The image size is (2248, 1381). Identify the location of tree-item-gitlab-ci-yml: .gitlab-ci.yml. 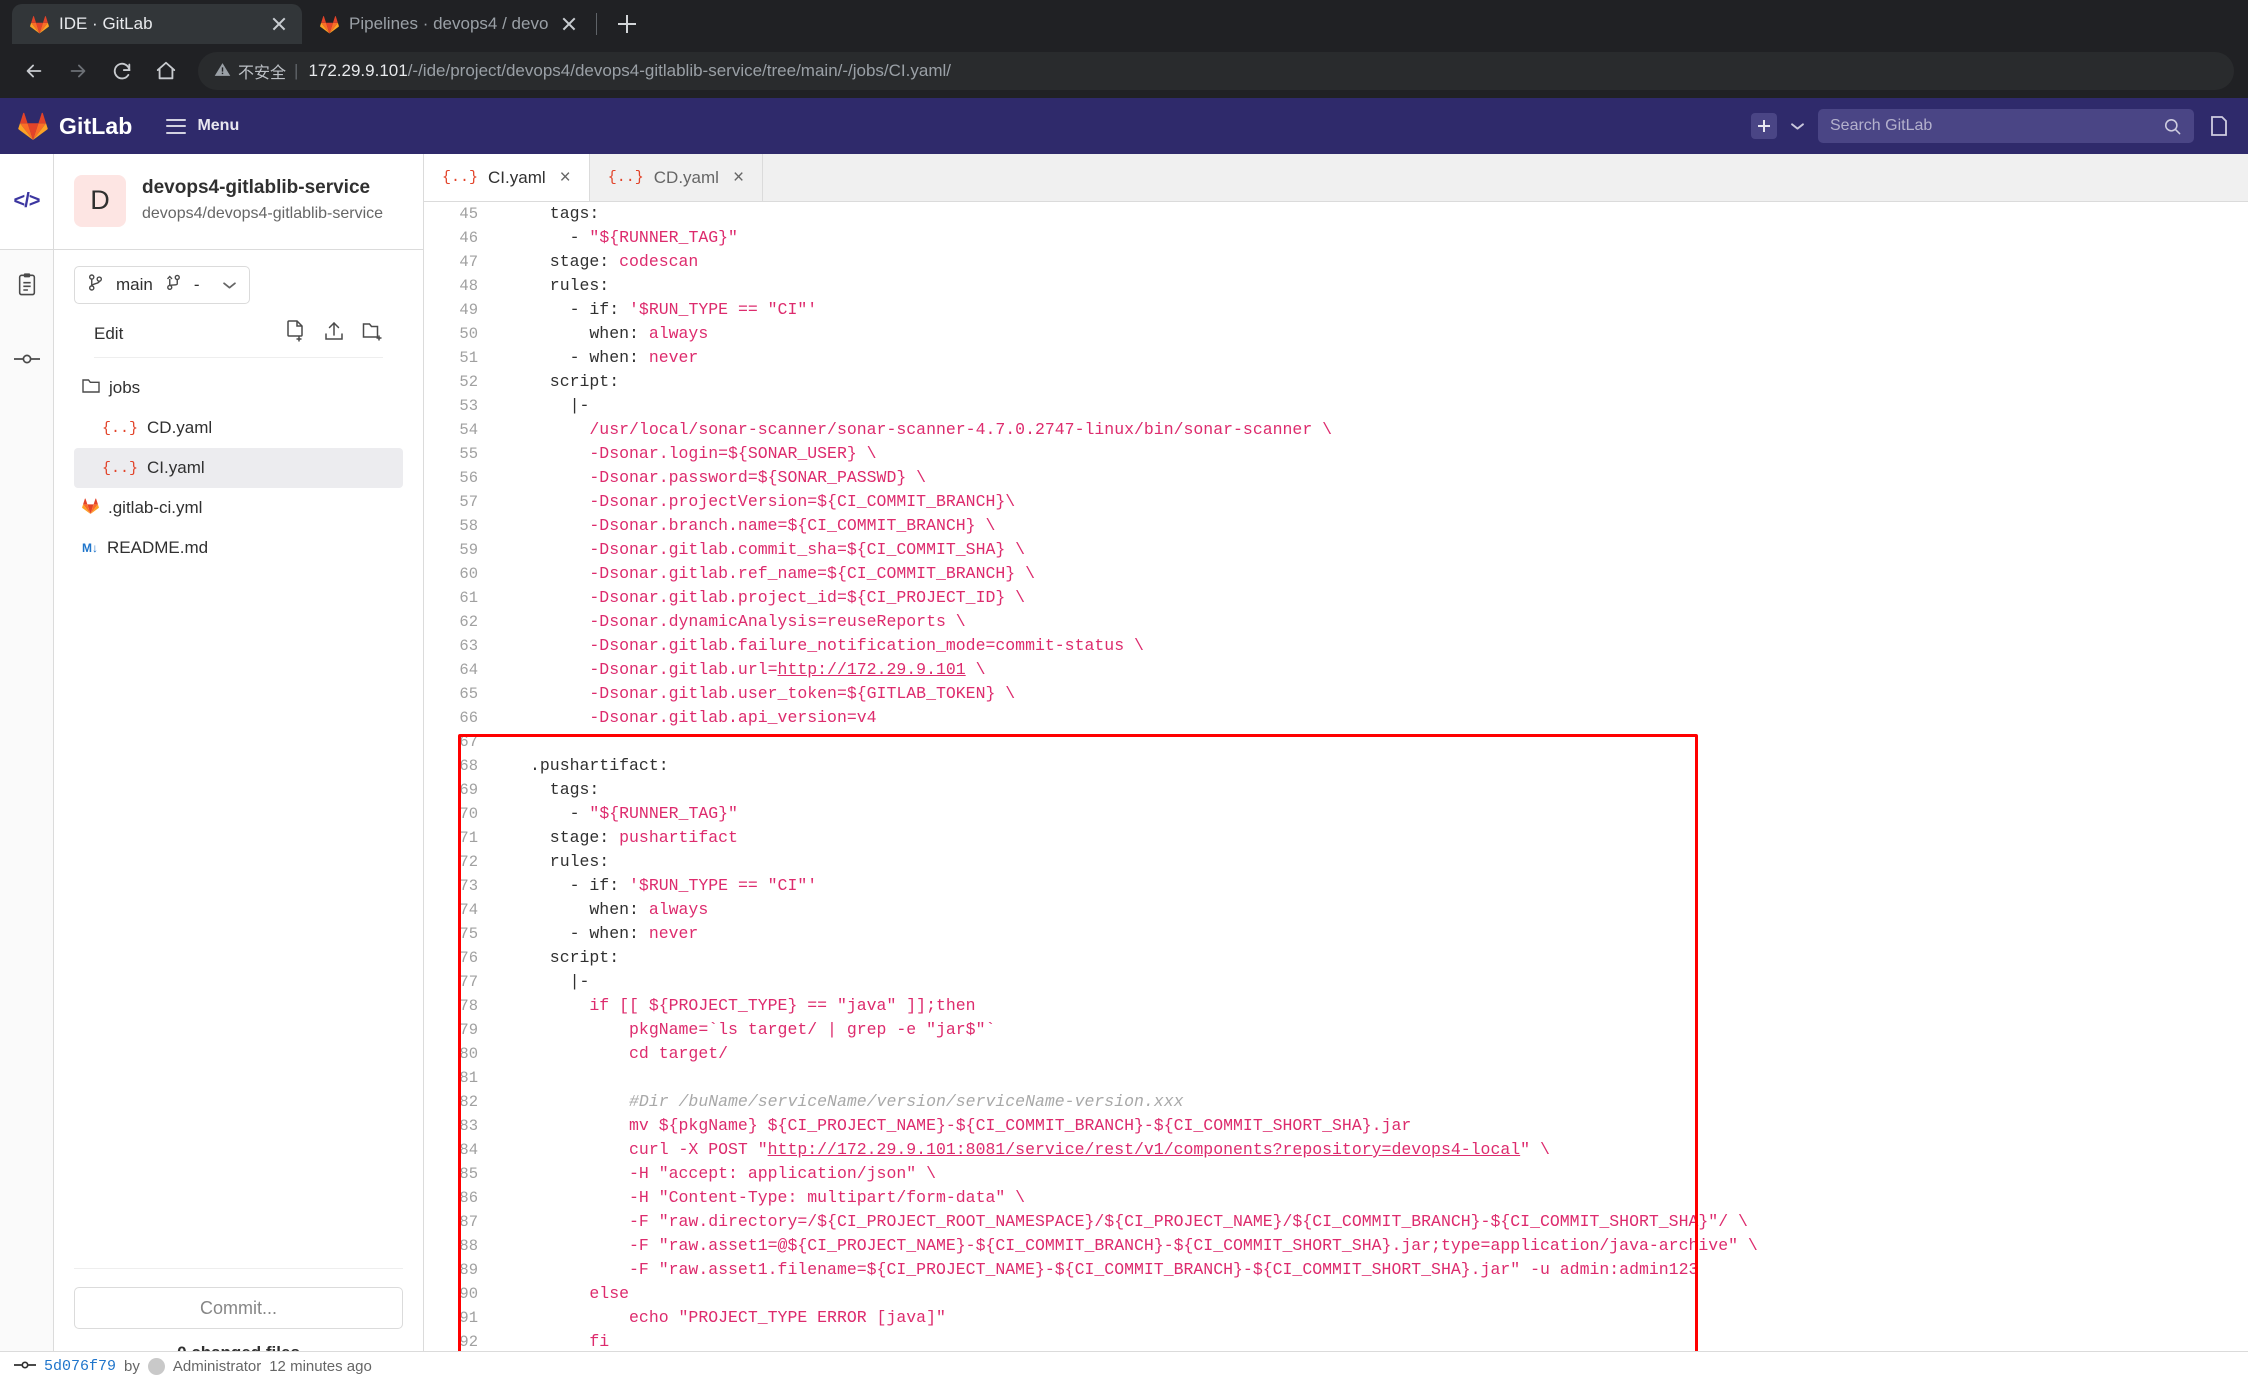
(238, 508).